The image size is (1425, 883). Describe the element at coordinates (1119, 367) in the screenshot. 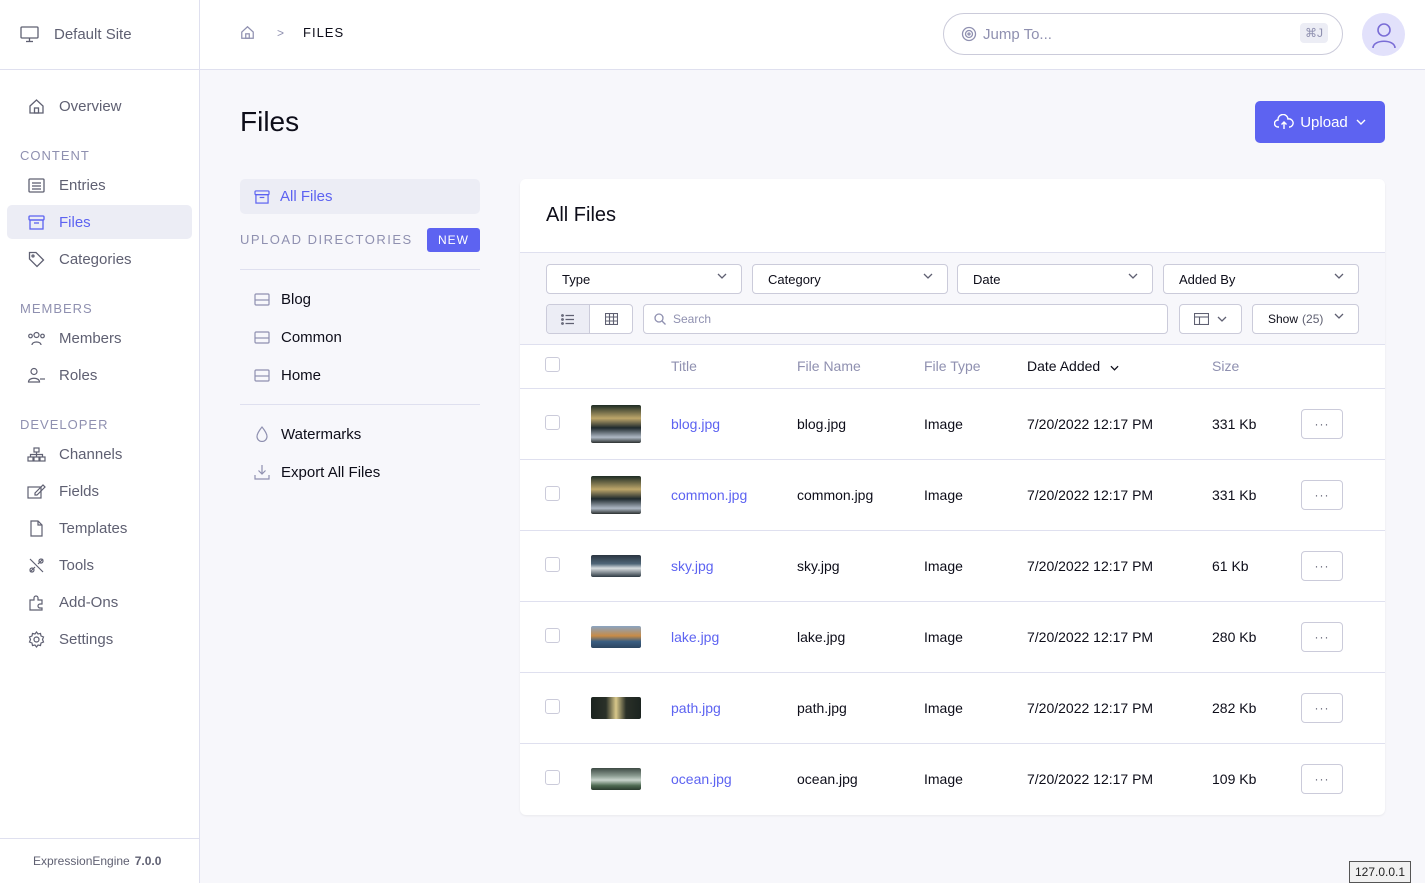

I see `col-date-added: Date Added` at that location.